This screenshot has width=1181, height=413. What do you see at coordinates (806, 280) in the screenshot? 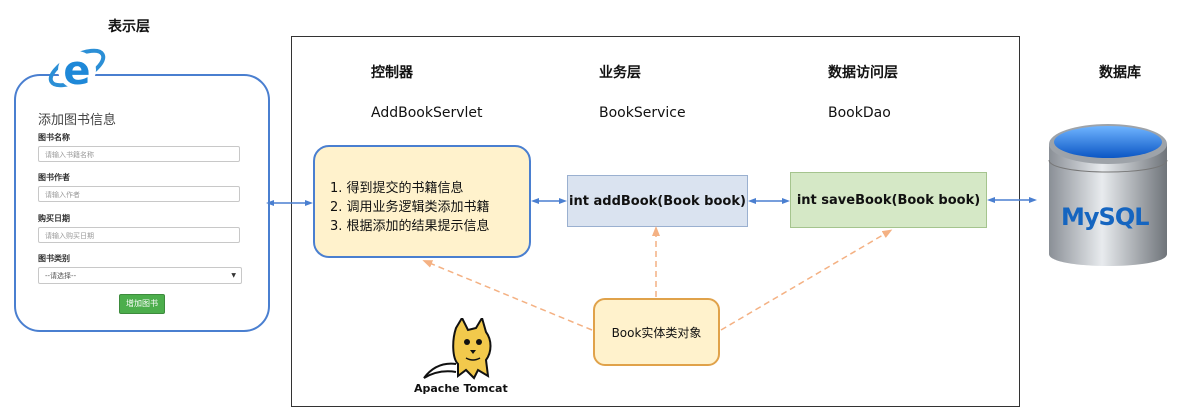
I see `dashed-entity-dao` at bounding box center [806, 280].